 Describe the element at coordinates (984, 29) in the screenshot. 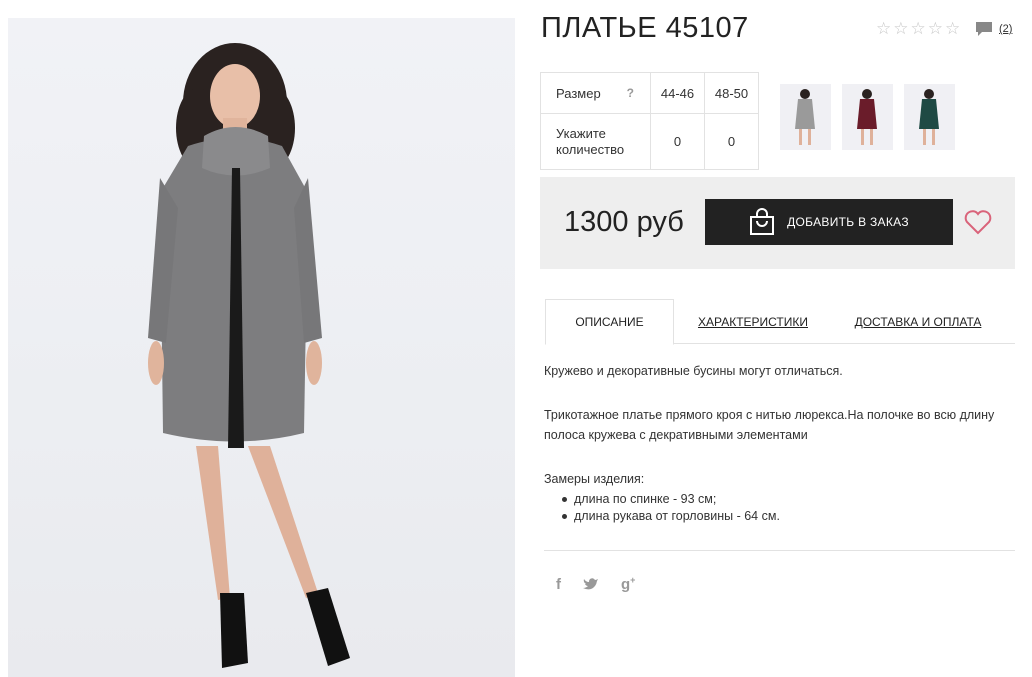

I see `comment-icon` at that location.